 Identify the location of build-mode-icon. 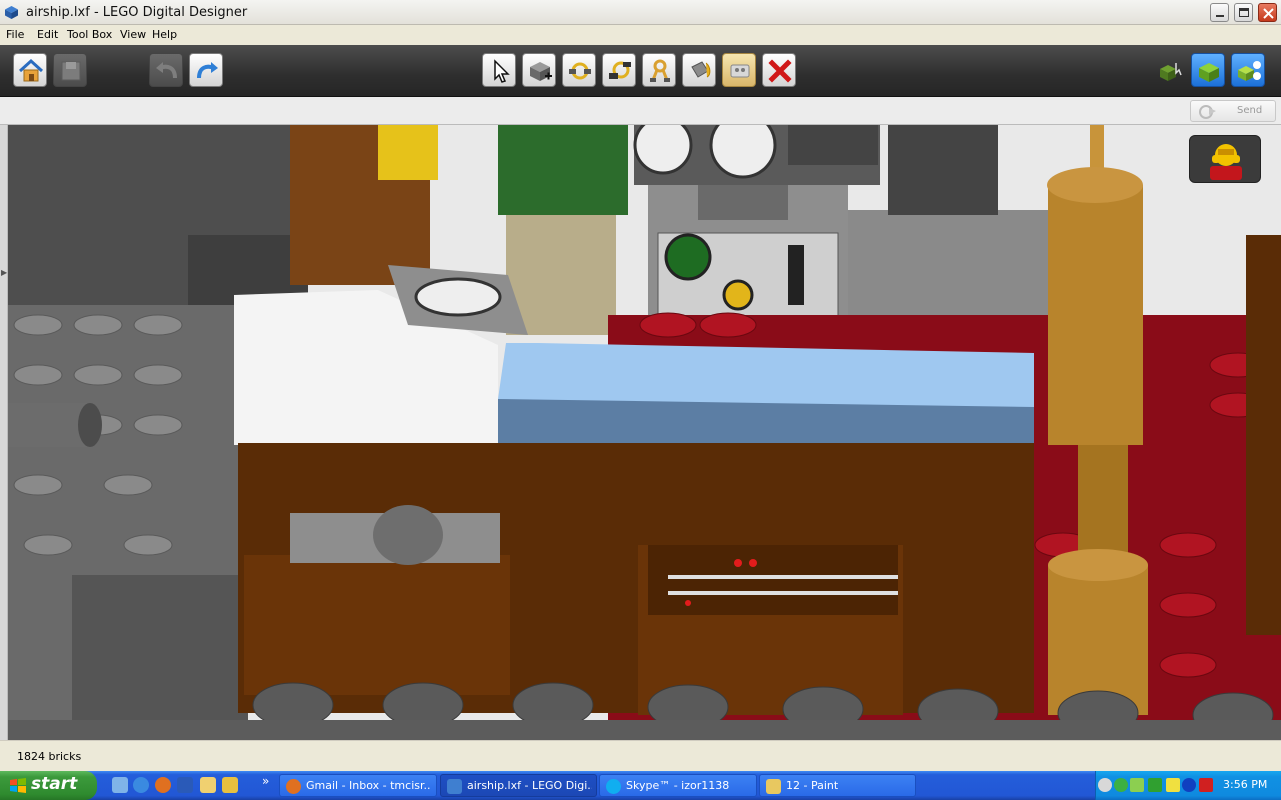
(1171, 72).